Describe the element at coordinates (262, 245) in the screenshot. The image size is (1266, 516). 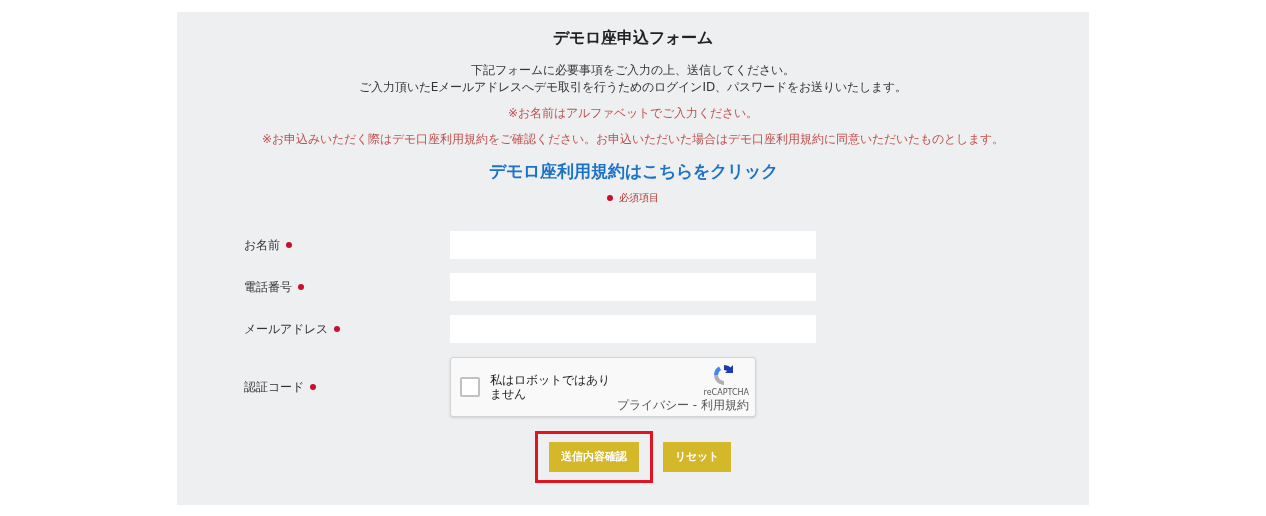
I see `field-label: お名前` at that location.